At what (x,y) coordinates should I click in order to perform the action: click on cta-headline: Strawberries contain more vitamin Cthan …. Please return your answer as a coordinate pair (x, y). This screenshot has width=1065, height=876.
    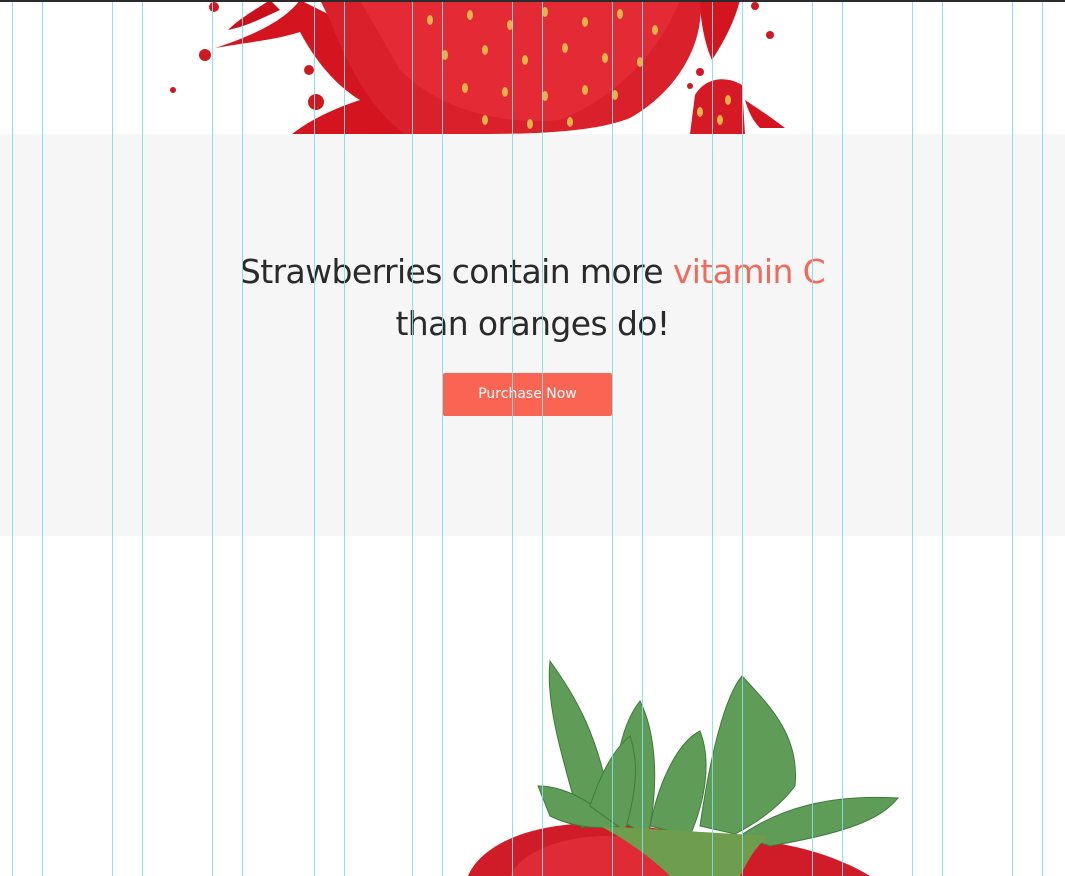
    Looking at the image, I should click on (532, 298).